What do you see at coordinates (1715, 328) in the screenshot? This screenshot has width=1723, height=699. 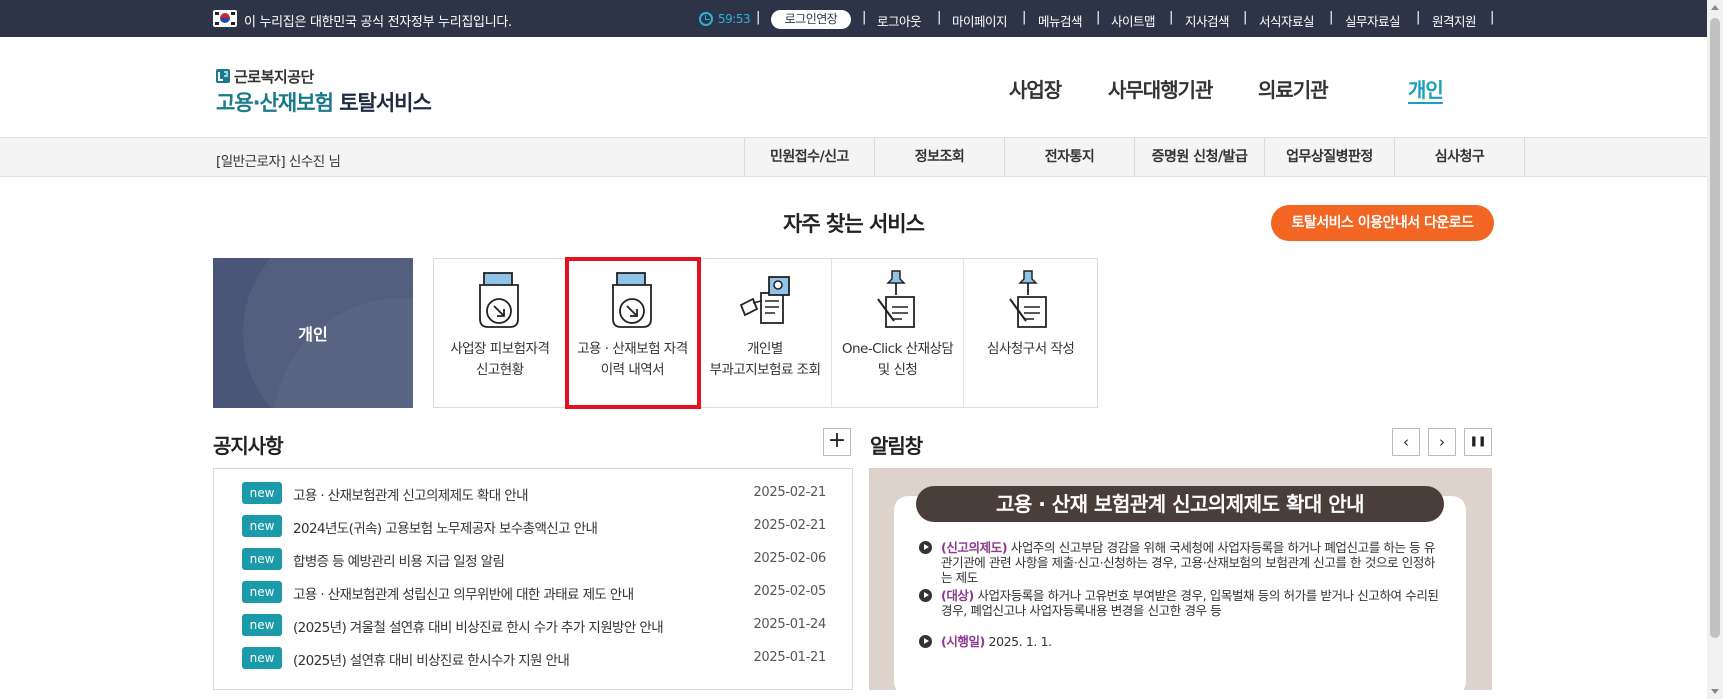 I see `scrollbar-thumb` at bounding box center [1715, 328].